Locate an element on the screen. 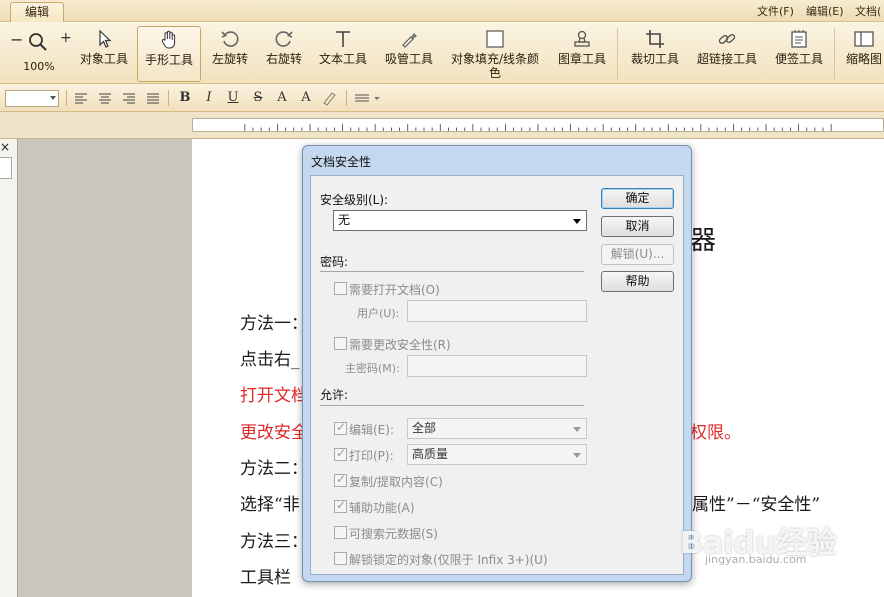 The width and height of the screenshot is (884, 597). doc-line: 点击右_ is located at coordinates (270, 360).